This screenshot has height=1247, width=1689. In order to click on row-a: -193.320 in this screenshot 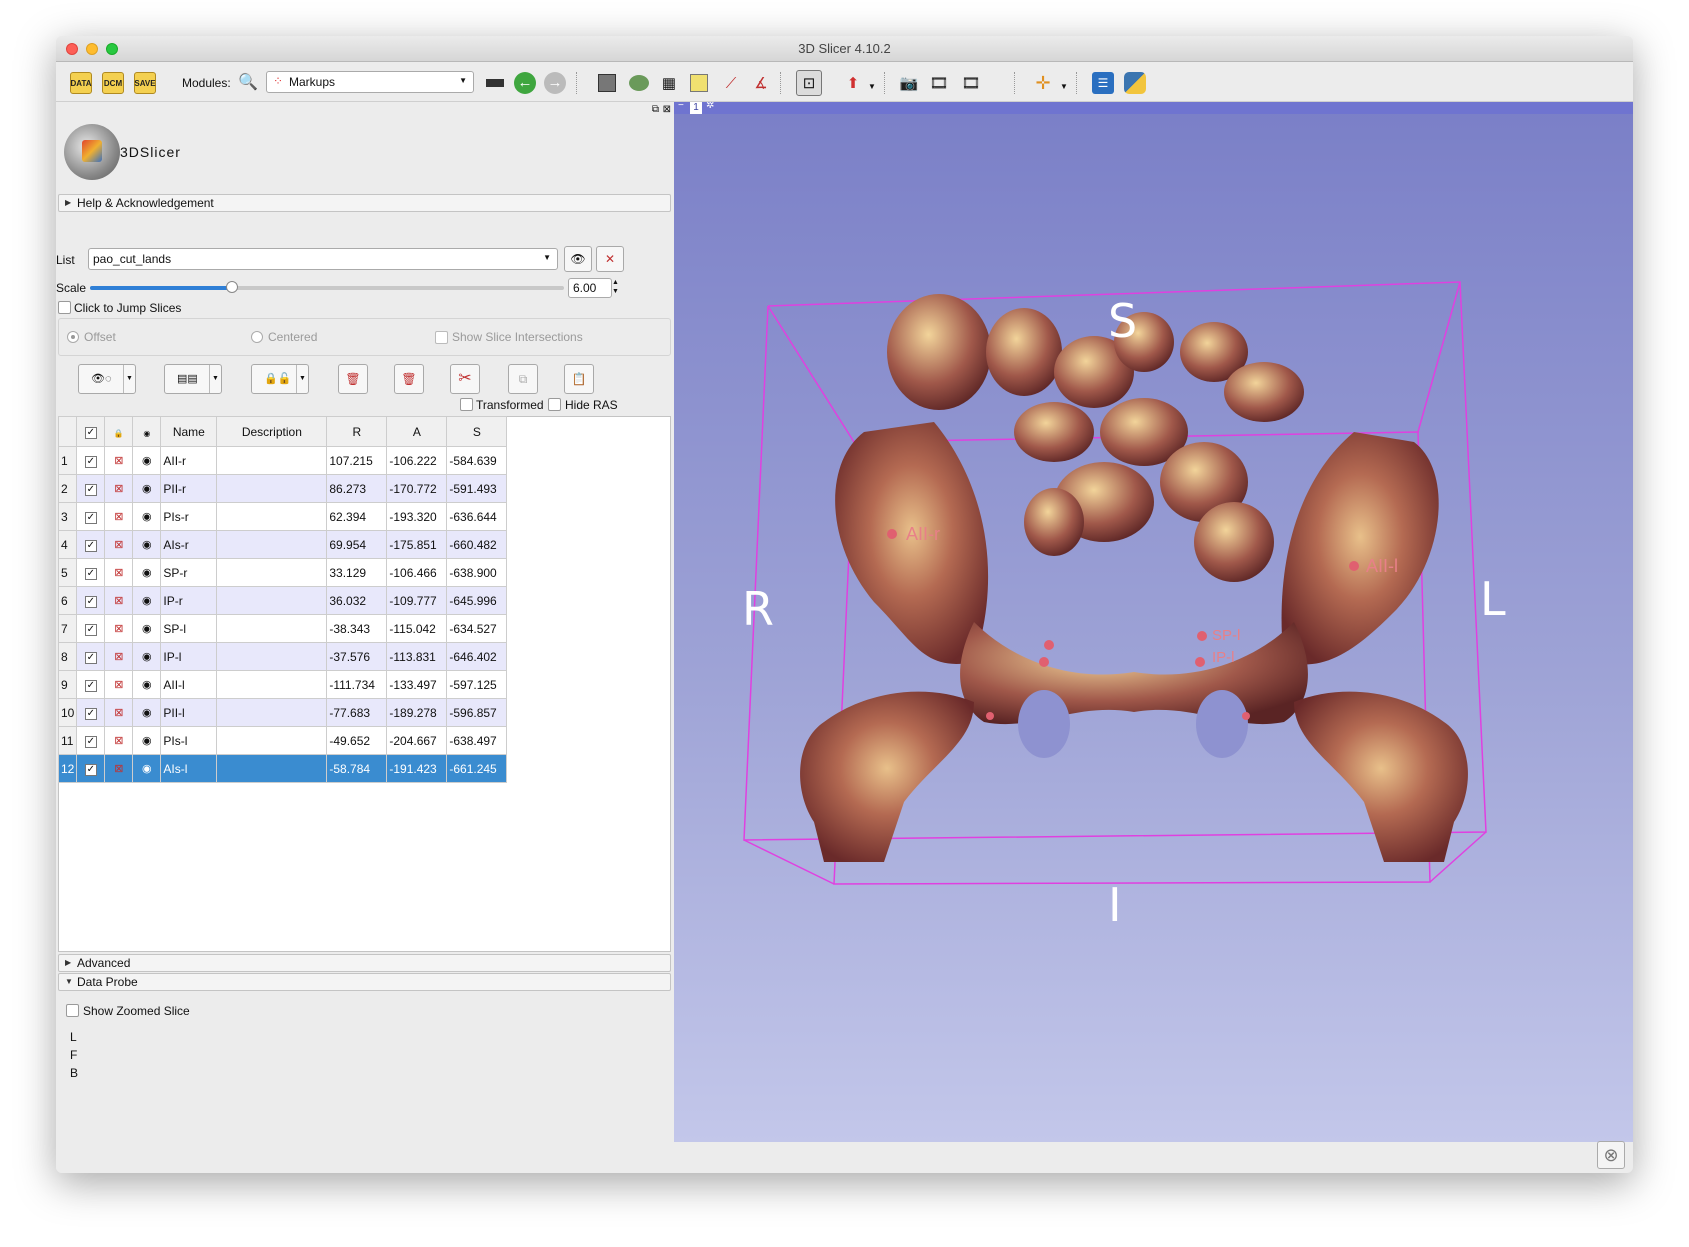, I will do `click(417, 516)`.